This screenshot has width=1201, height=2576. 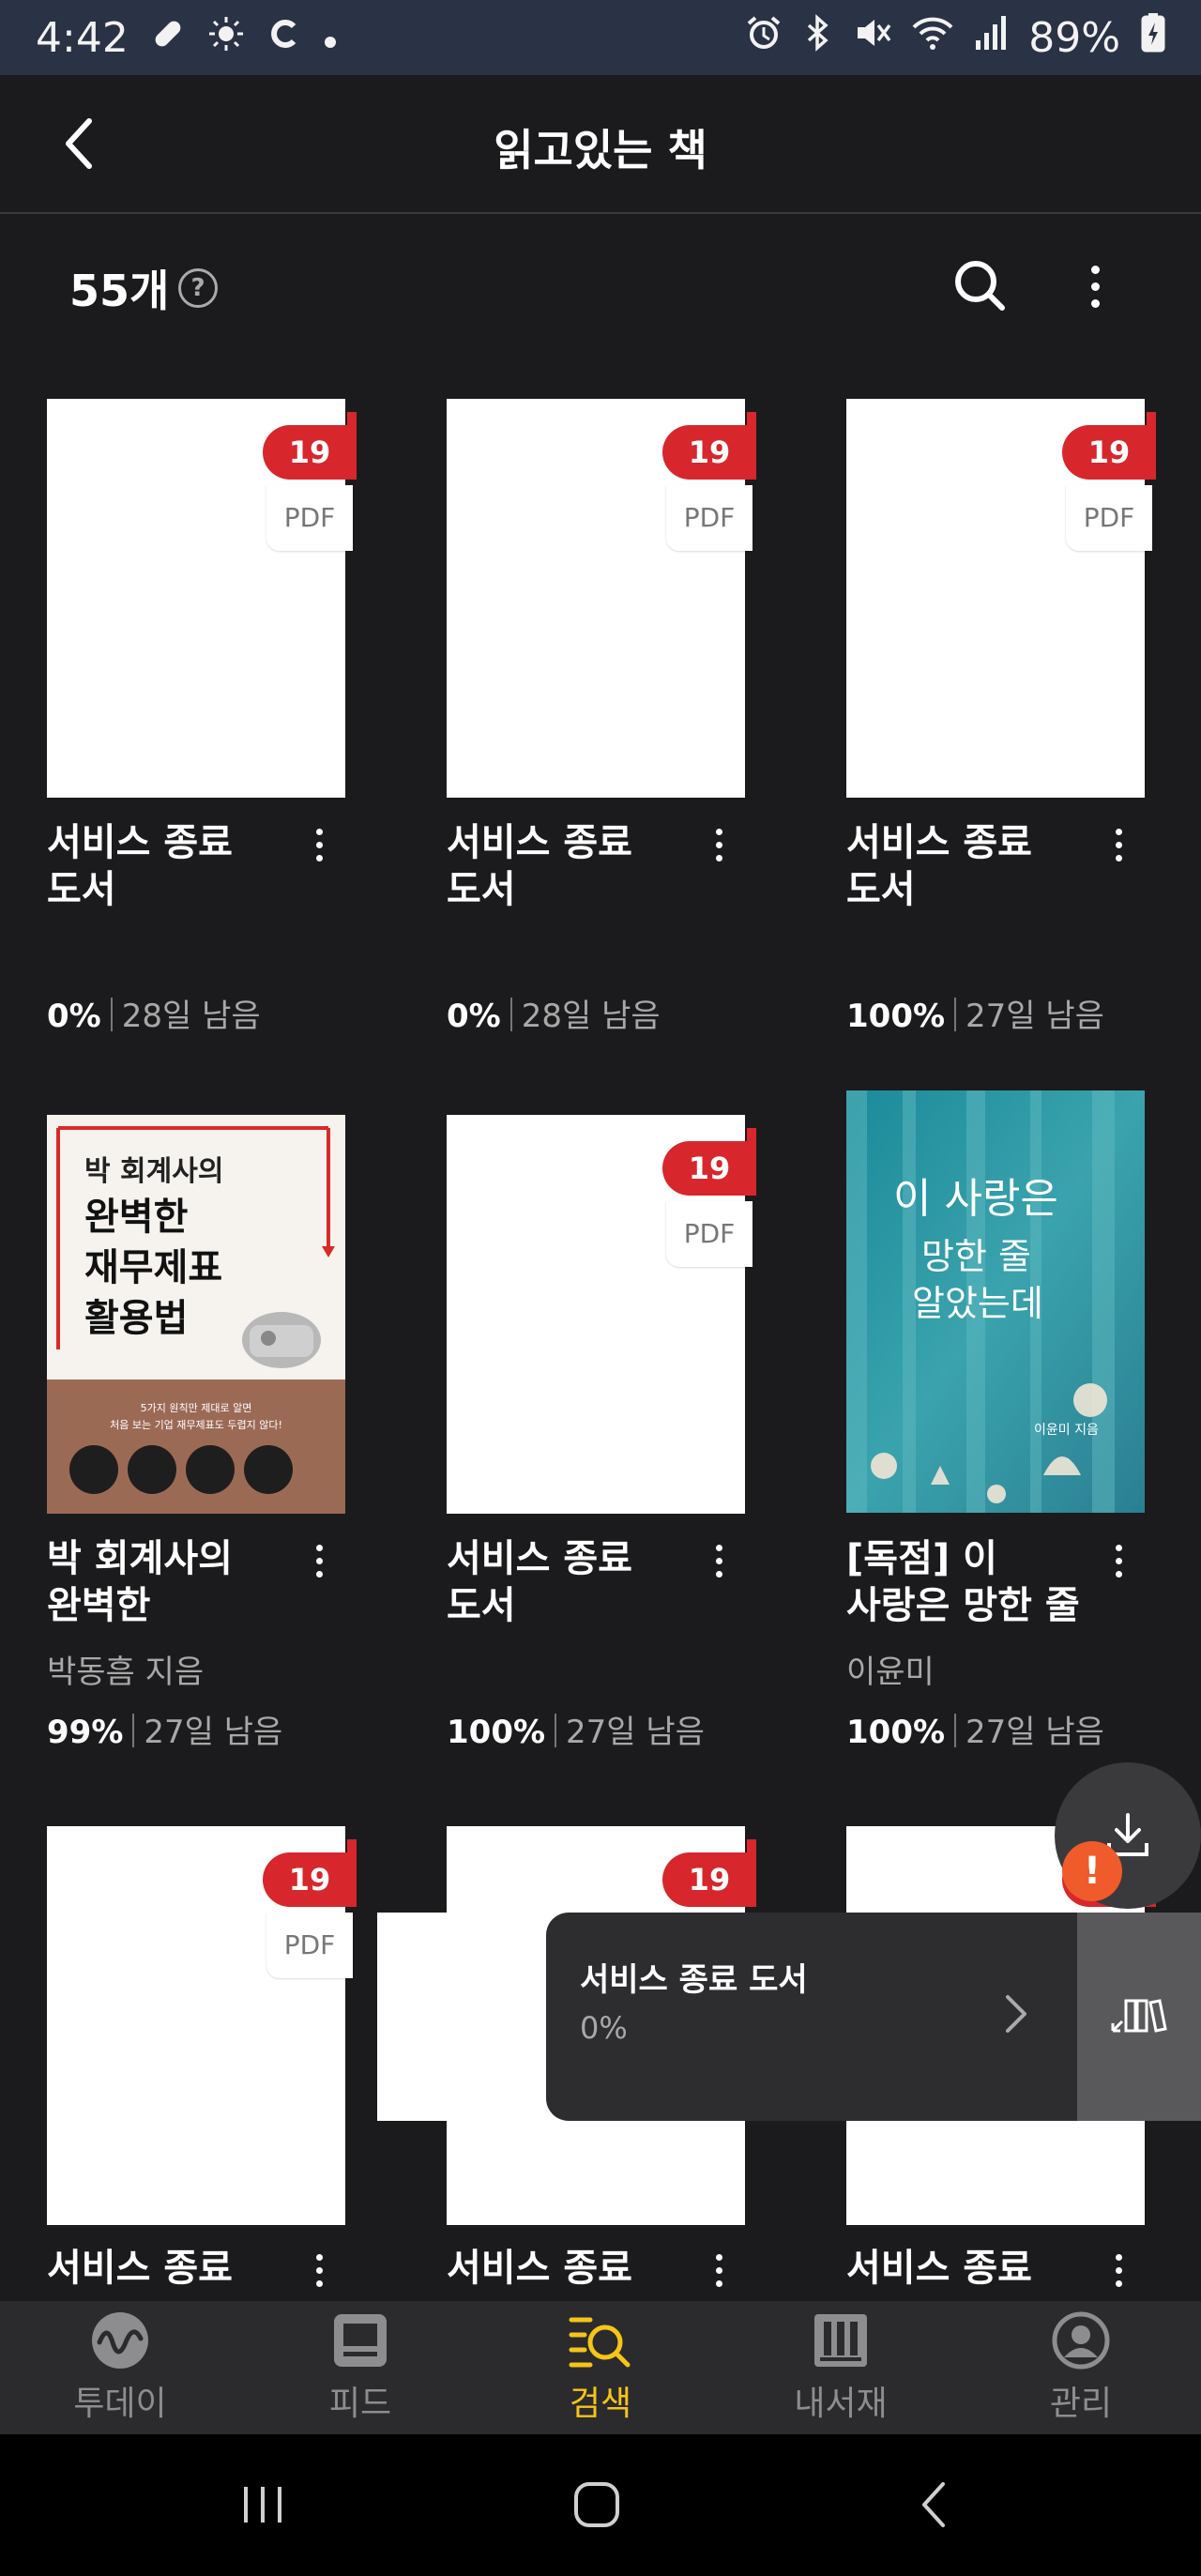 I want to click on nav-manage: 관리, so click(x=1081, y=2367).